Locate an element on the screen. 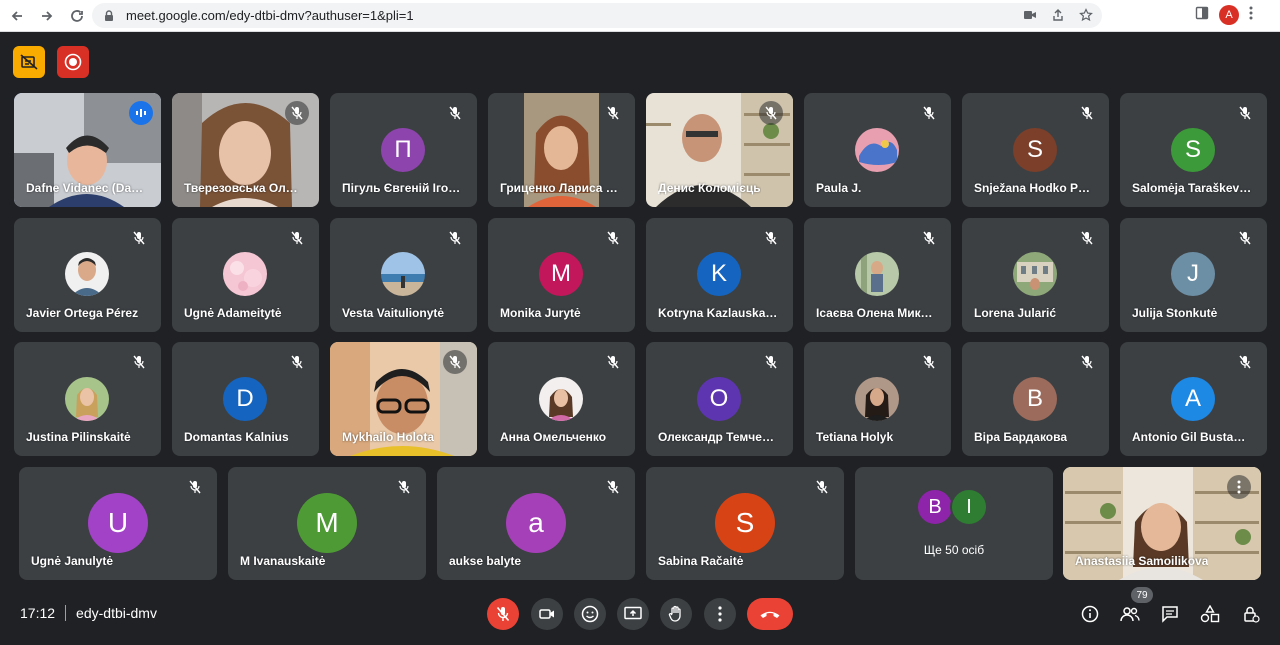 This screenshot has height=645, width=1280. raise-hand-button is located at coordinates (676, 614).